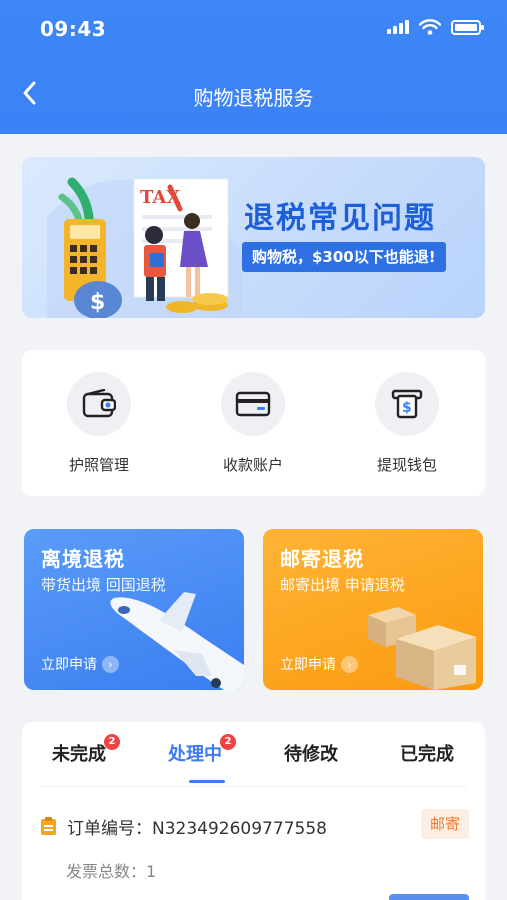  What do you see at coordinates (207, 781) in the screenshot?
I see `active-tab-indicator` at bounding box center [207, 781].